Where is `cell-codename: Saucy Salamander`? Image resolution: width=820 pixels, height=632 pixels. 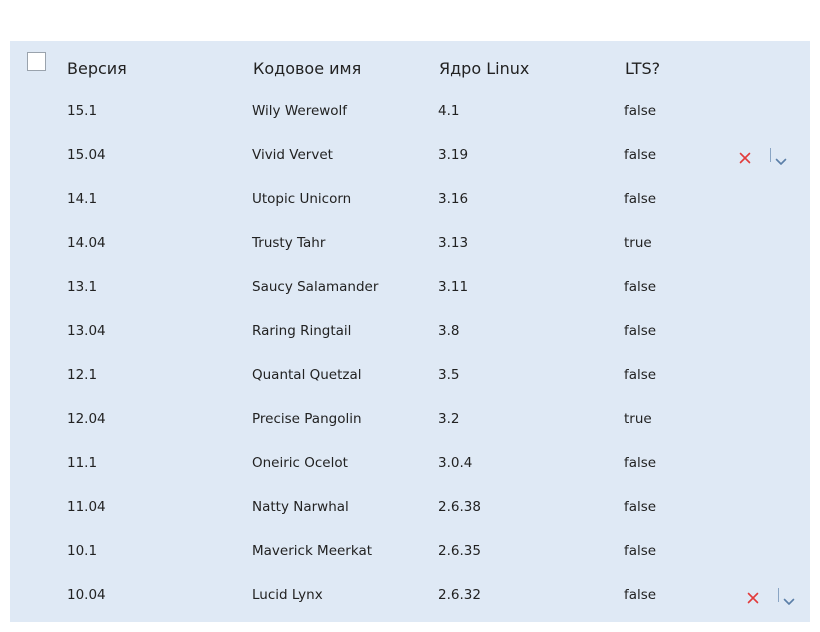
cell-codename: Saucy Salamander is located at coordinates (315, 287).